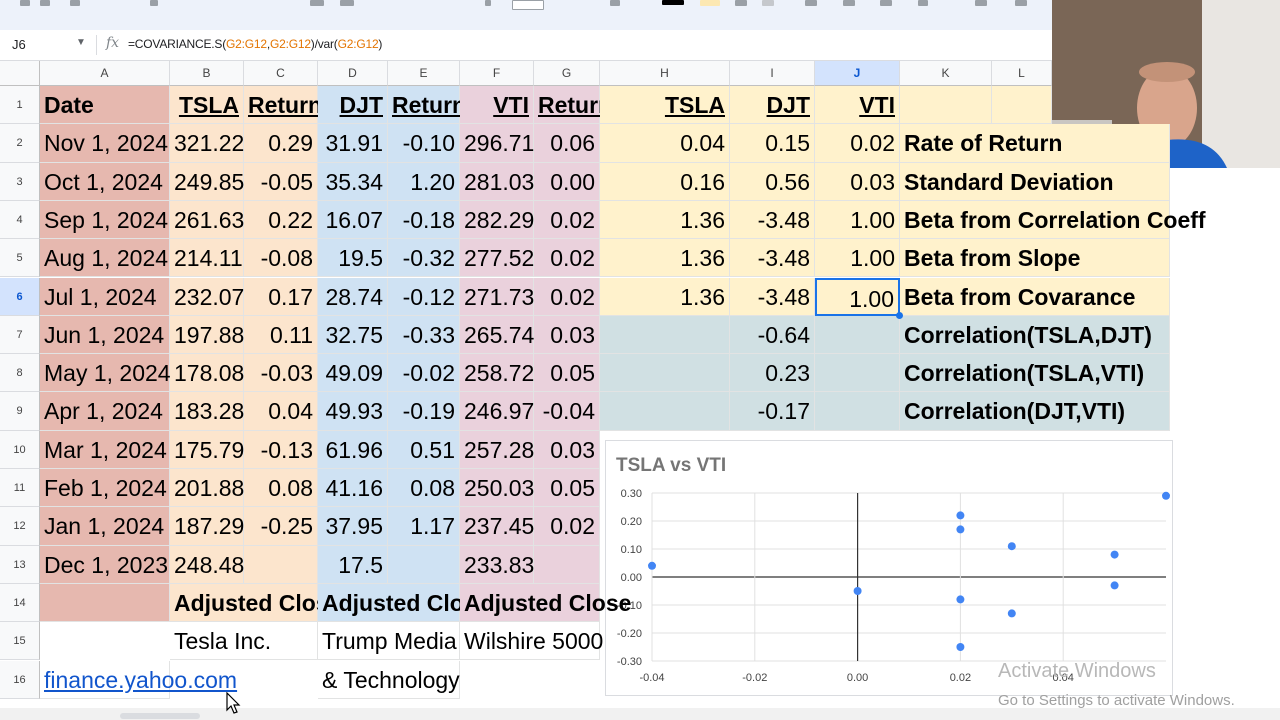 This screenshot has width=1280, height=720. I want to click on date-cell: Feb 1, 2024, so click(105, 488).